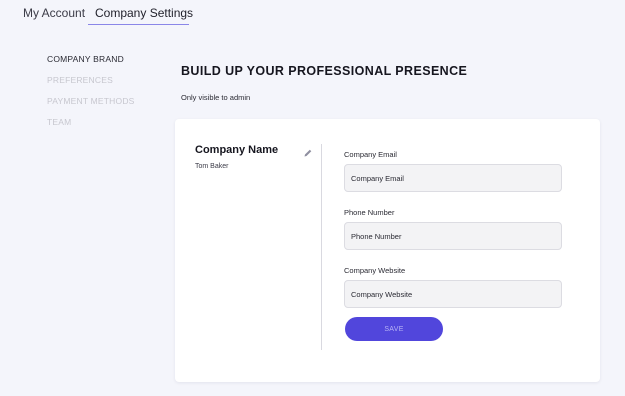 The image size is (625, 396). I want to click on tab-my-account: My Account, so click(54, 13).